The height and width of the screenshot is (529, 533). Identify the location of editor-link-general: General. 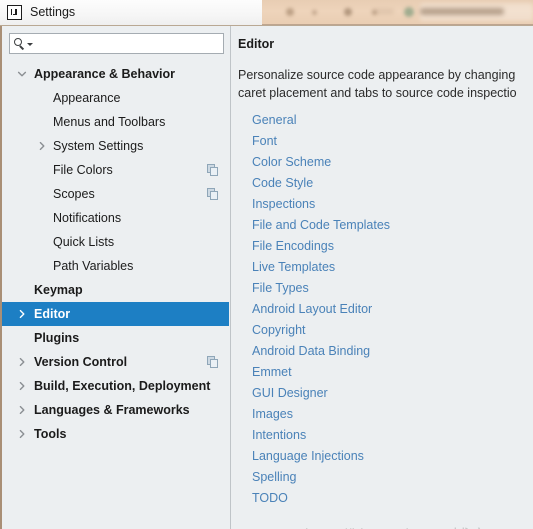
(392, 120).